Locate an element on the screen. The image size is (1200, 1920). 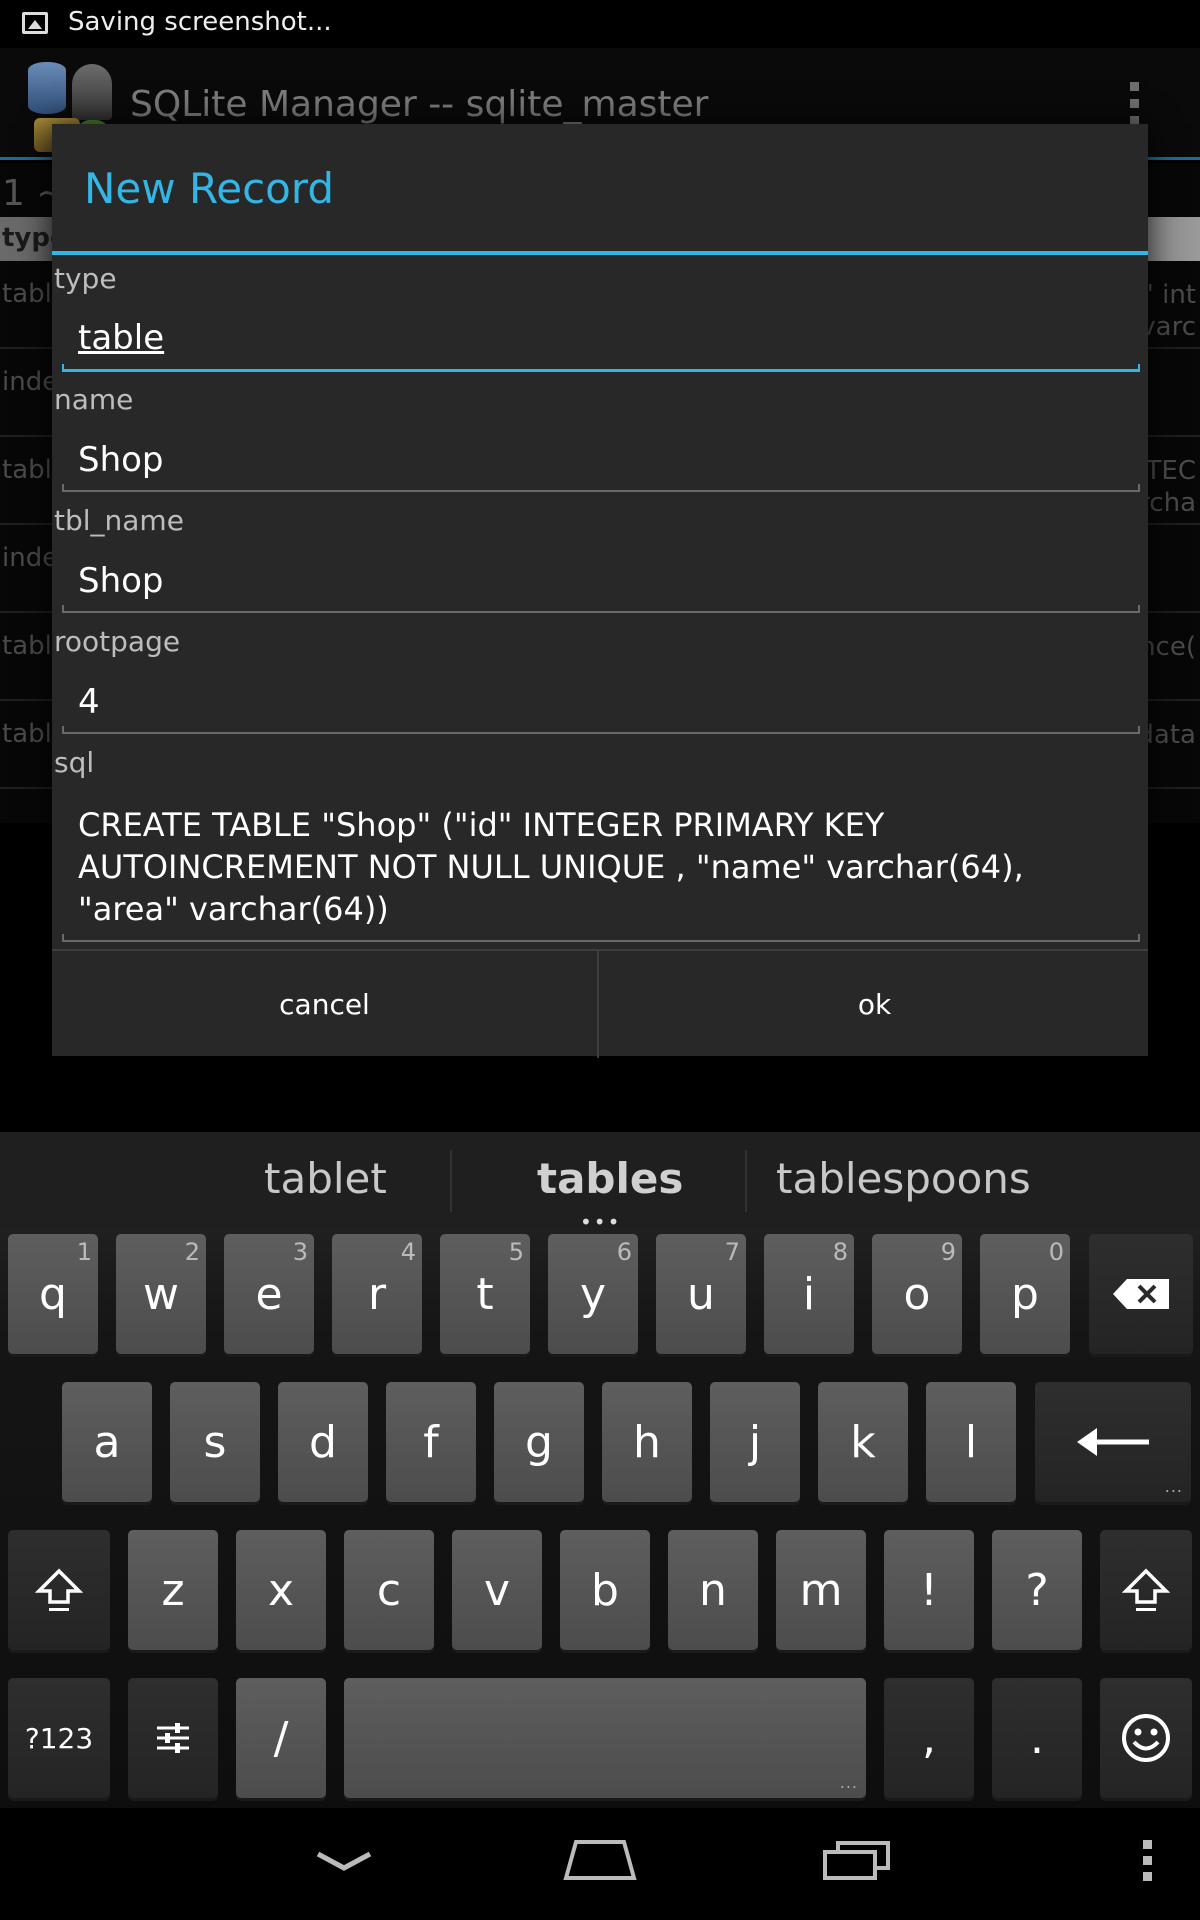
slash-key: / is located at coordinates (281, 1738).